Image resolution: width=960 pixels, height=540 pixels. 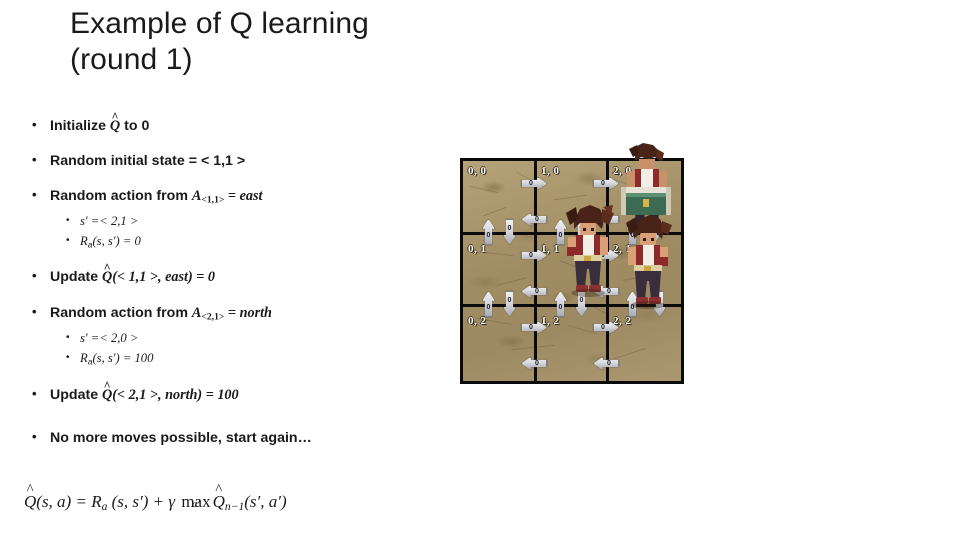 I want to click on symbol-R-1: R, so click(x=84, y=240).